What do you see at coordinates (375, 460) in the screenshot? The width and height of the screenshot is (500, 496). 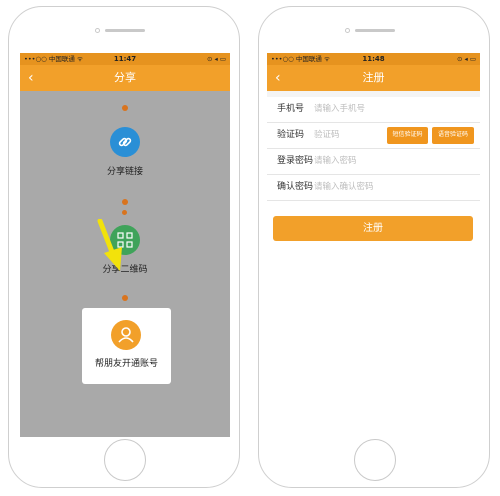 I see `right-home-button` at bounding box center [375, 460].